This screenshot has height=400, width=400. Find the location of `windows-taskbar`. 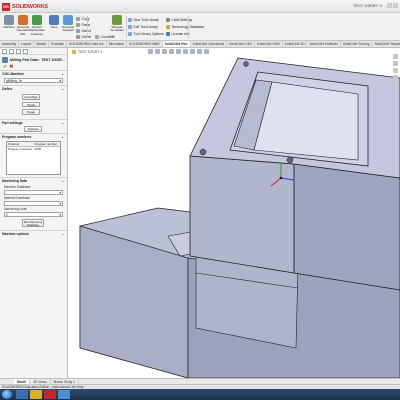

windows-taskbar is located at coordinates (200, 394).